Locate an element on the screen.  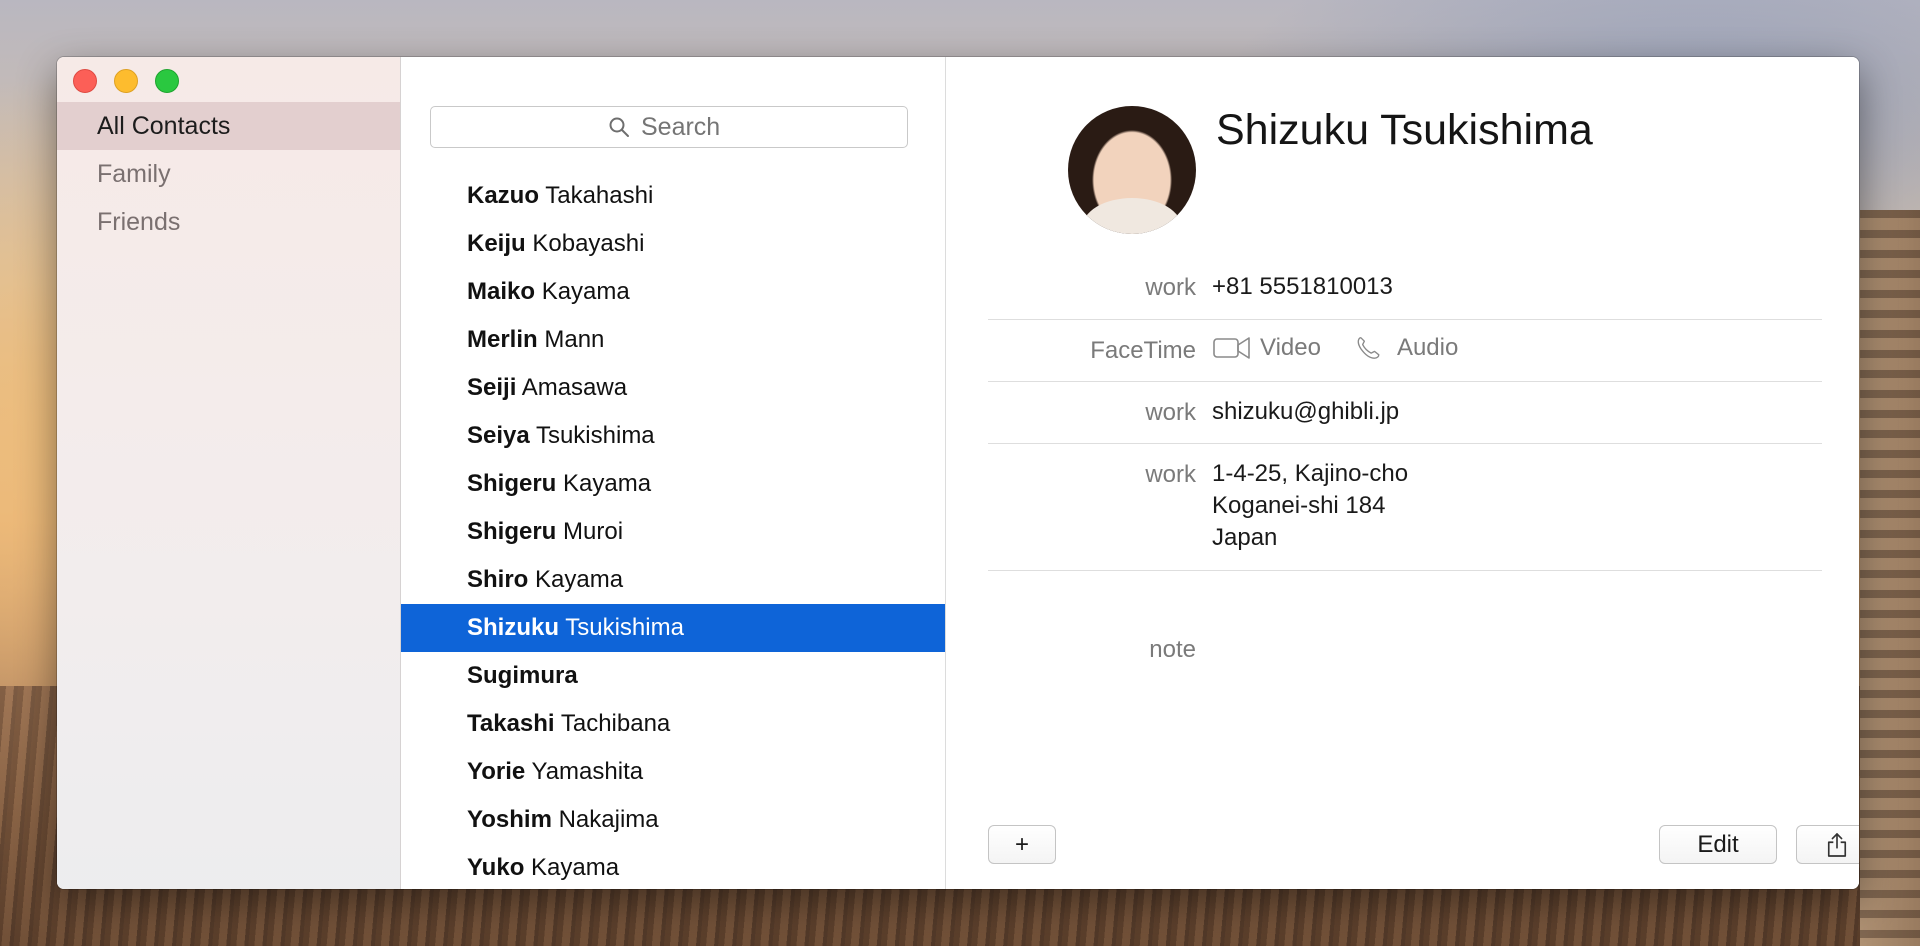
contact-row: Maiko Kayama is located at coordinates (673, 292).